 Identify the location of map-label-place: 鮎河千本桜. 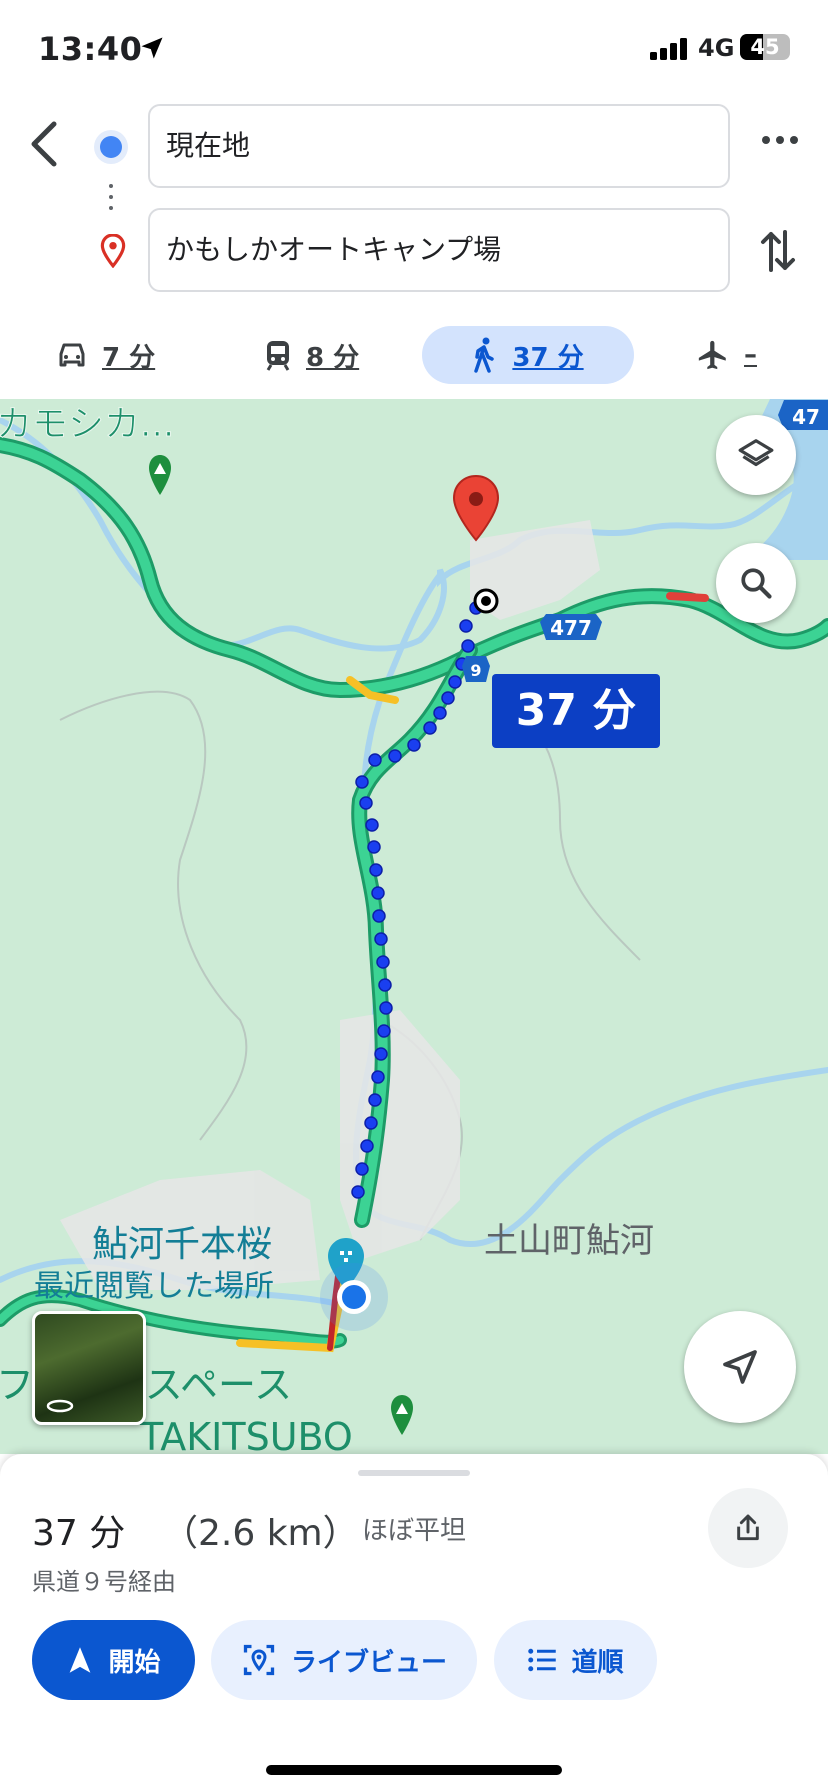
(182, 1244).